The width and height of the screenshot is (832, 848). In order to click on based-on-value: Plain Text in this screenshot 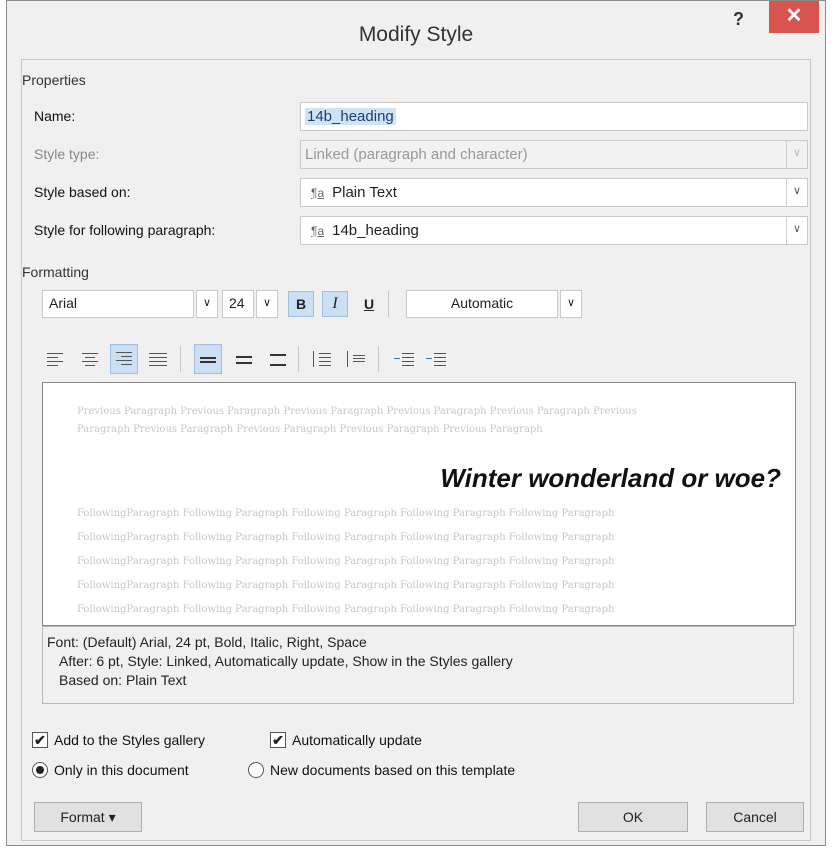, I will do `click(364, 192)`.